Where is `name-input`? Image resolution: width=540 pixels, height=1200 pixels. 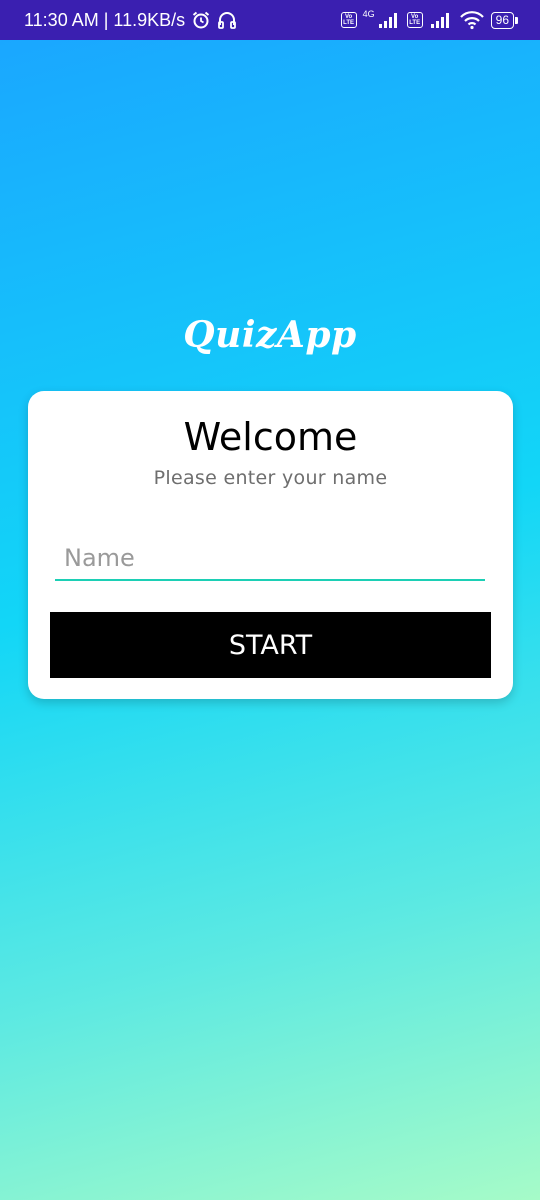
name-input is located at coordinates (270, 559).